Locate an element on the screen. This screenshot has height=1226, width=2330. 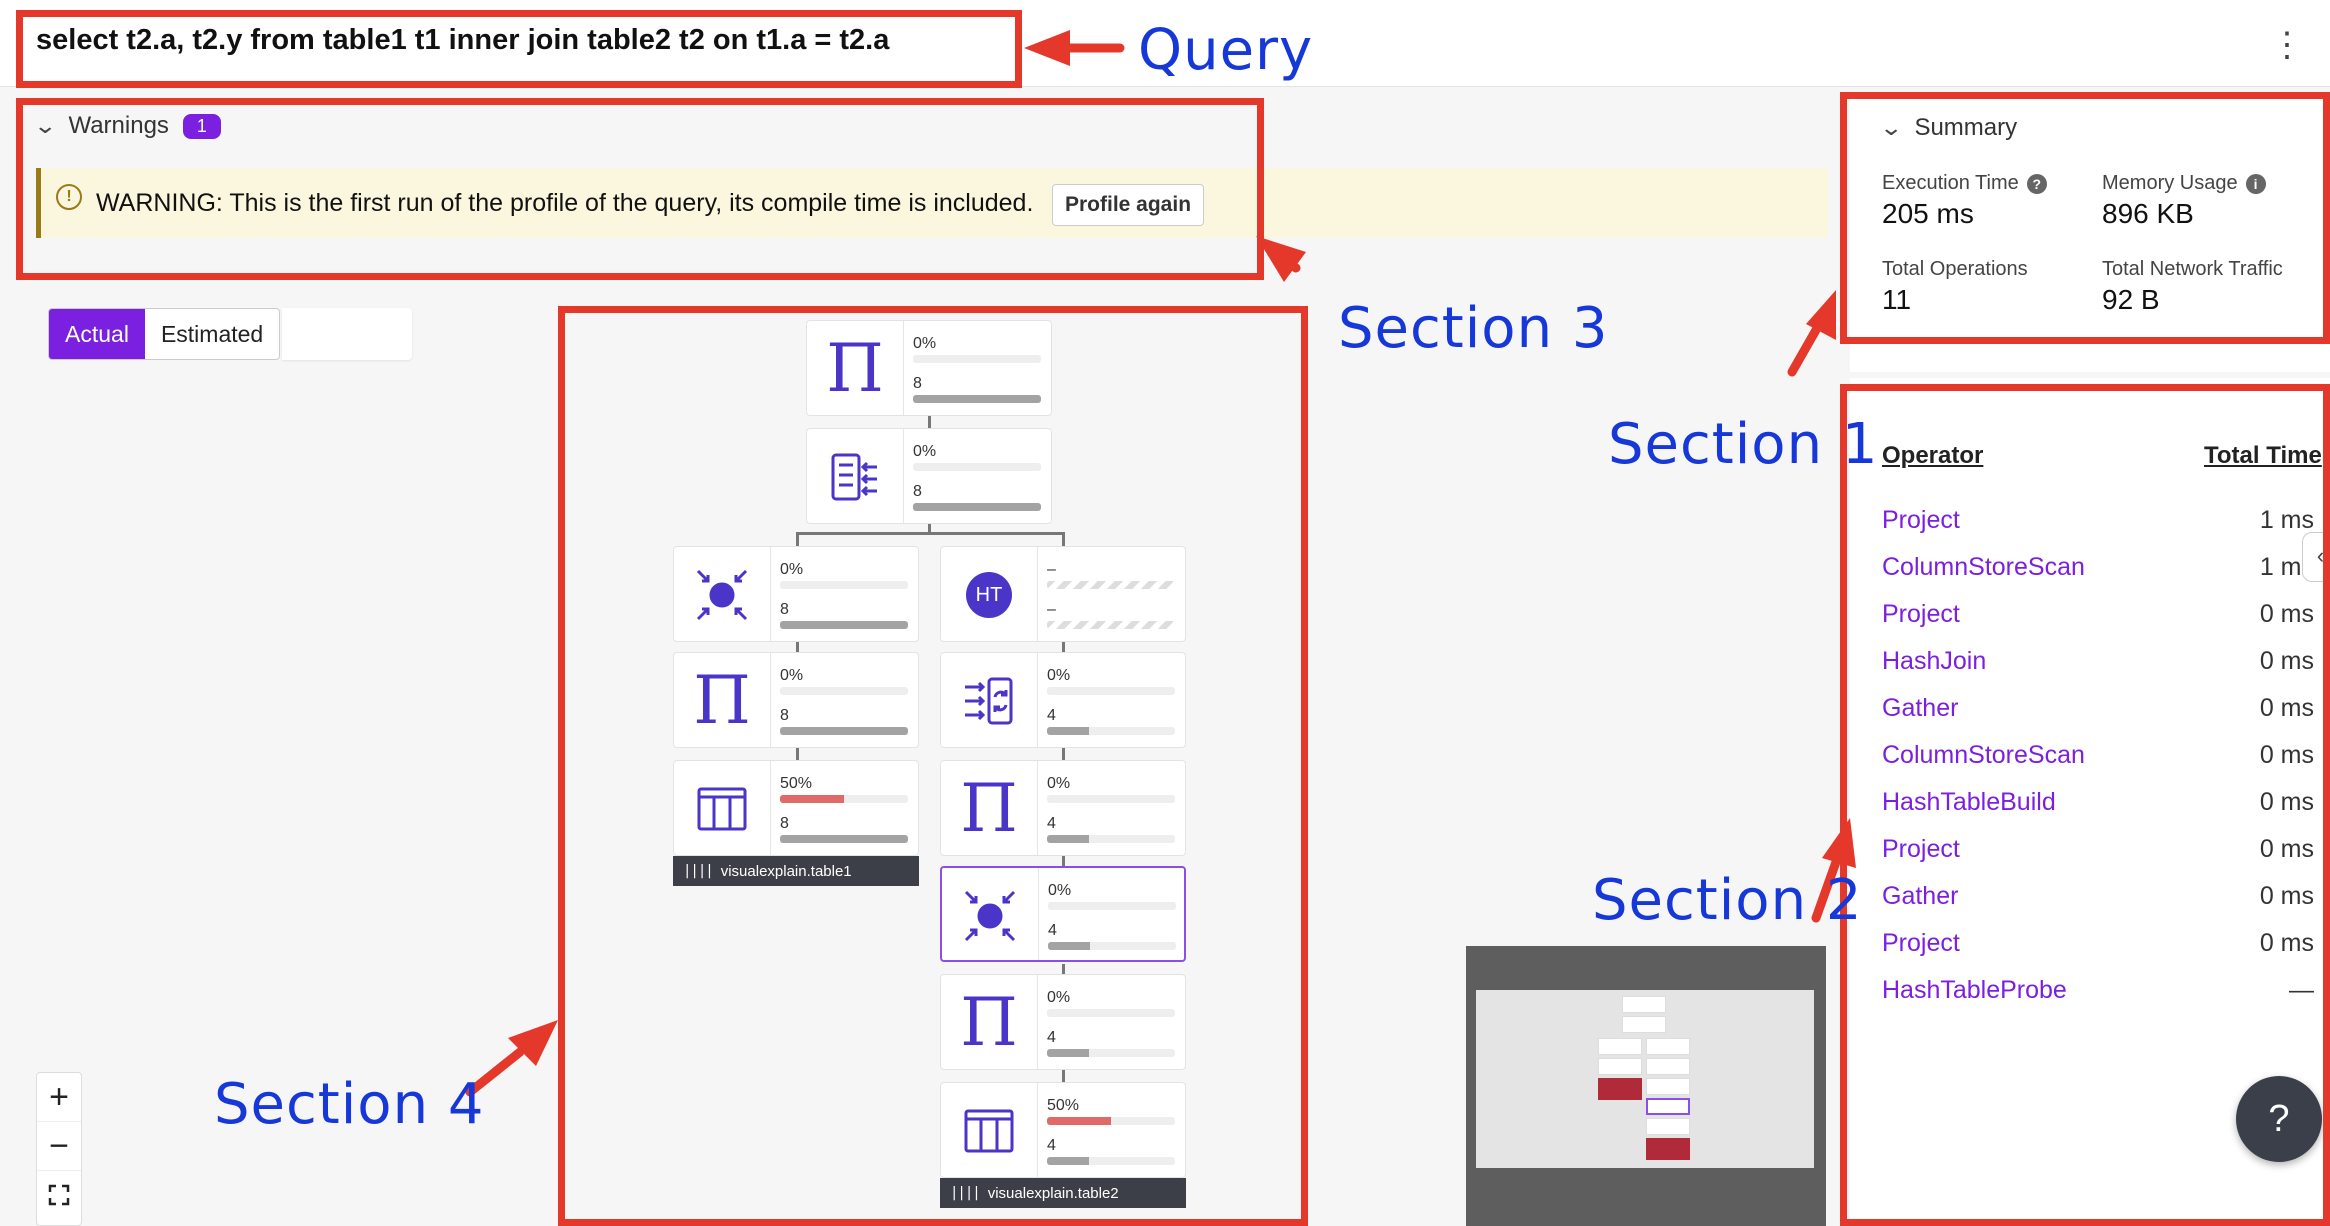
section1-annotation-label: Section 1 is located at coordinates (1743, 444).